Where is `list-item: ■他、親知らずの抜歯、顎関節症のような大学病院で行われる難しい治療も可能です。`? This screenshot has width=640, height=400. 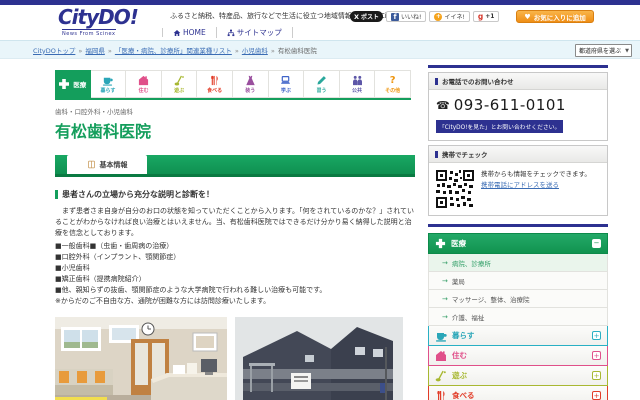 list-item: ■他、親知らずの抜歯、顎関節症のような大学病院で行われる難しい治療も可能です。 is located at coordinates (191, 290).